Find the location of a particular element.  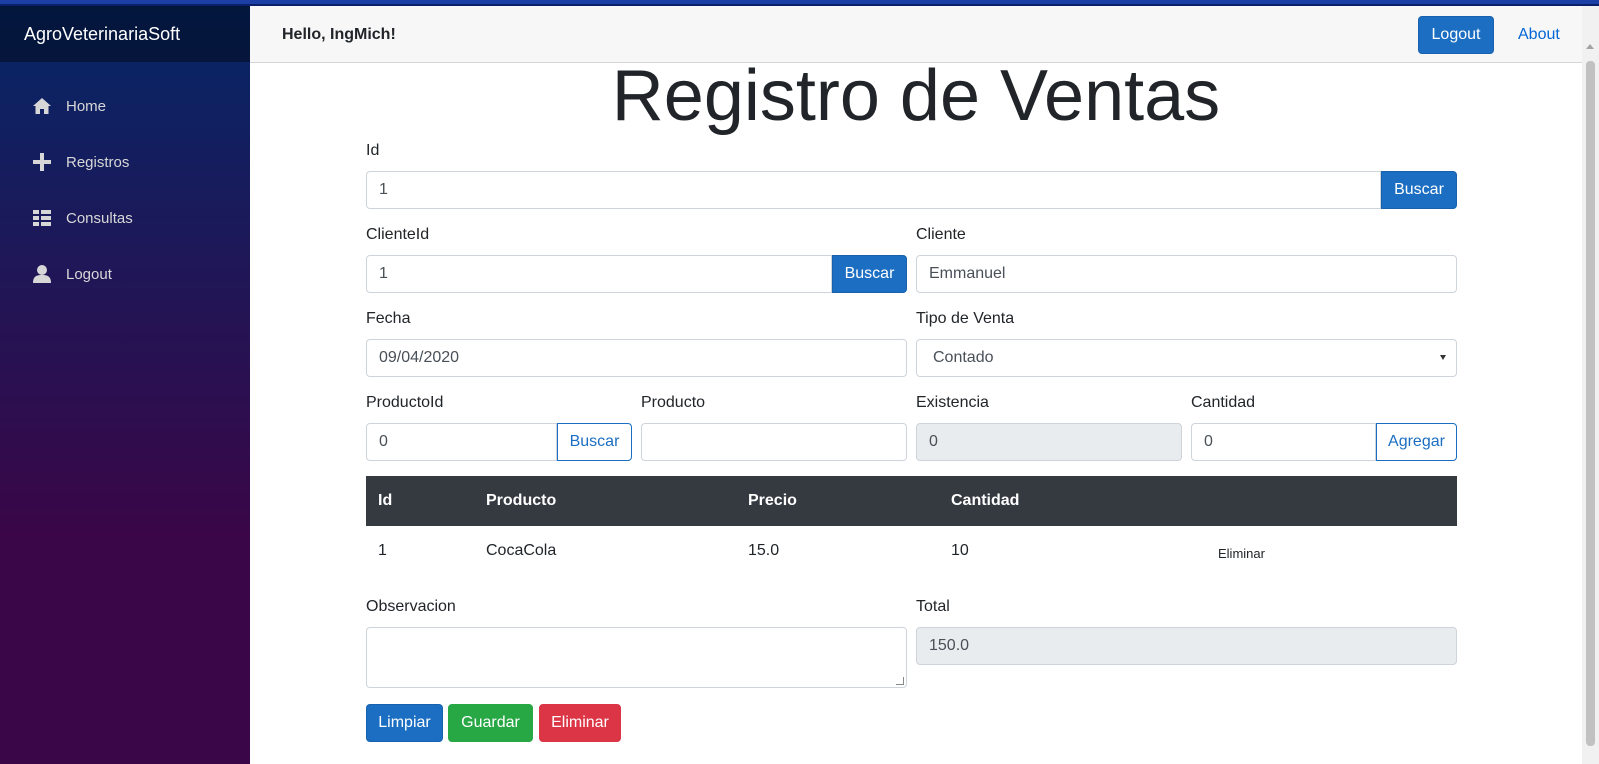

column-header-producto: Producto is located at coordinates (521, 500).